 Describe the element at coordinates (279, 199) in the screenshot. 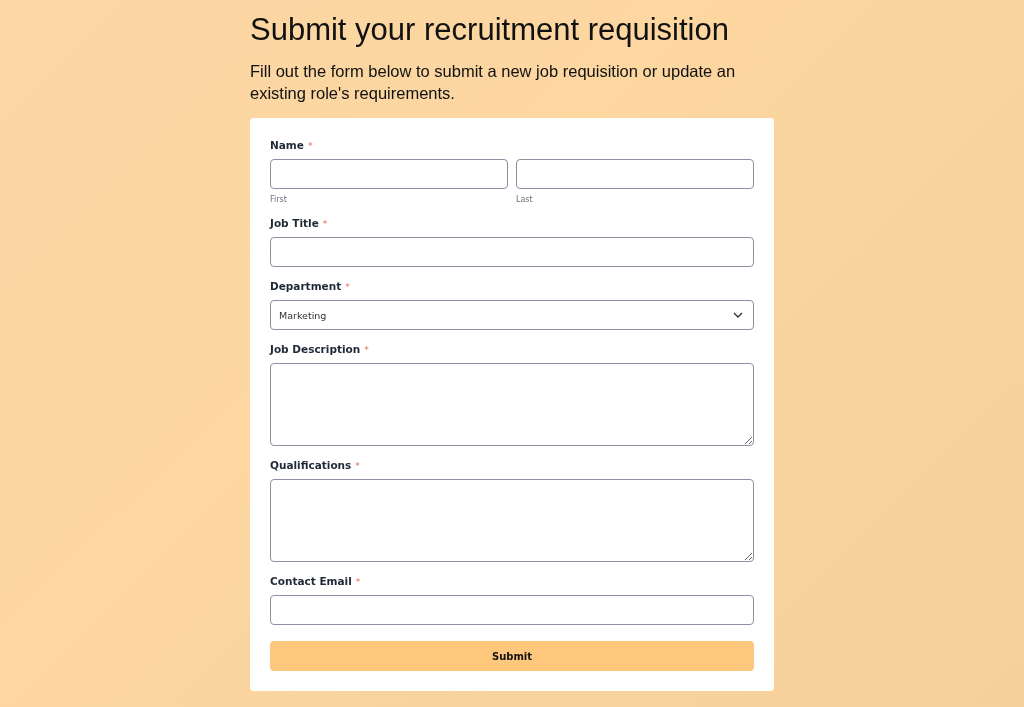

I see `field-sublabel: First` at that location.